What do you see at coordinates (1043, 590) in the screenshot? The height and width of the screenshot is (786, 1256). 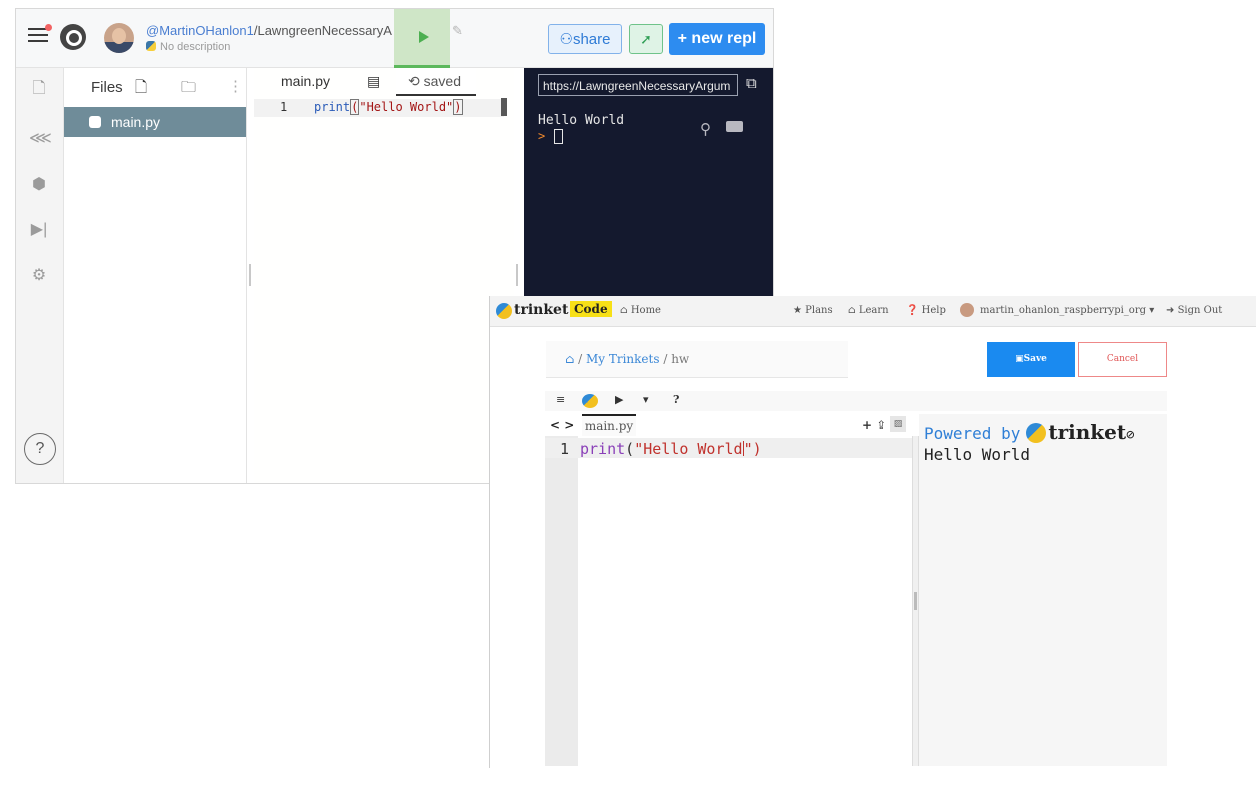 I see `output-pane` at bounding box center [1043, 590].